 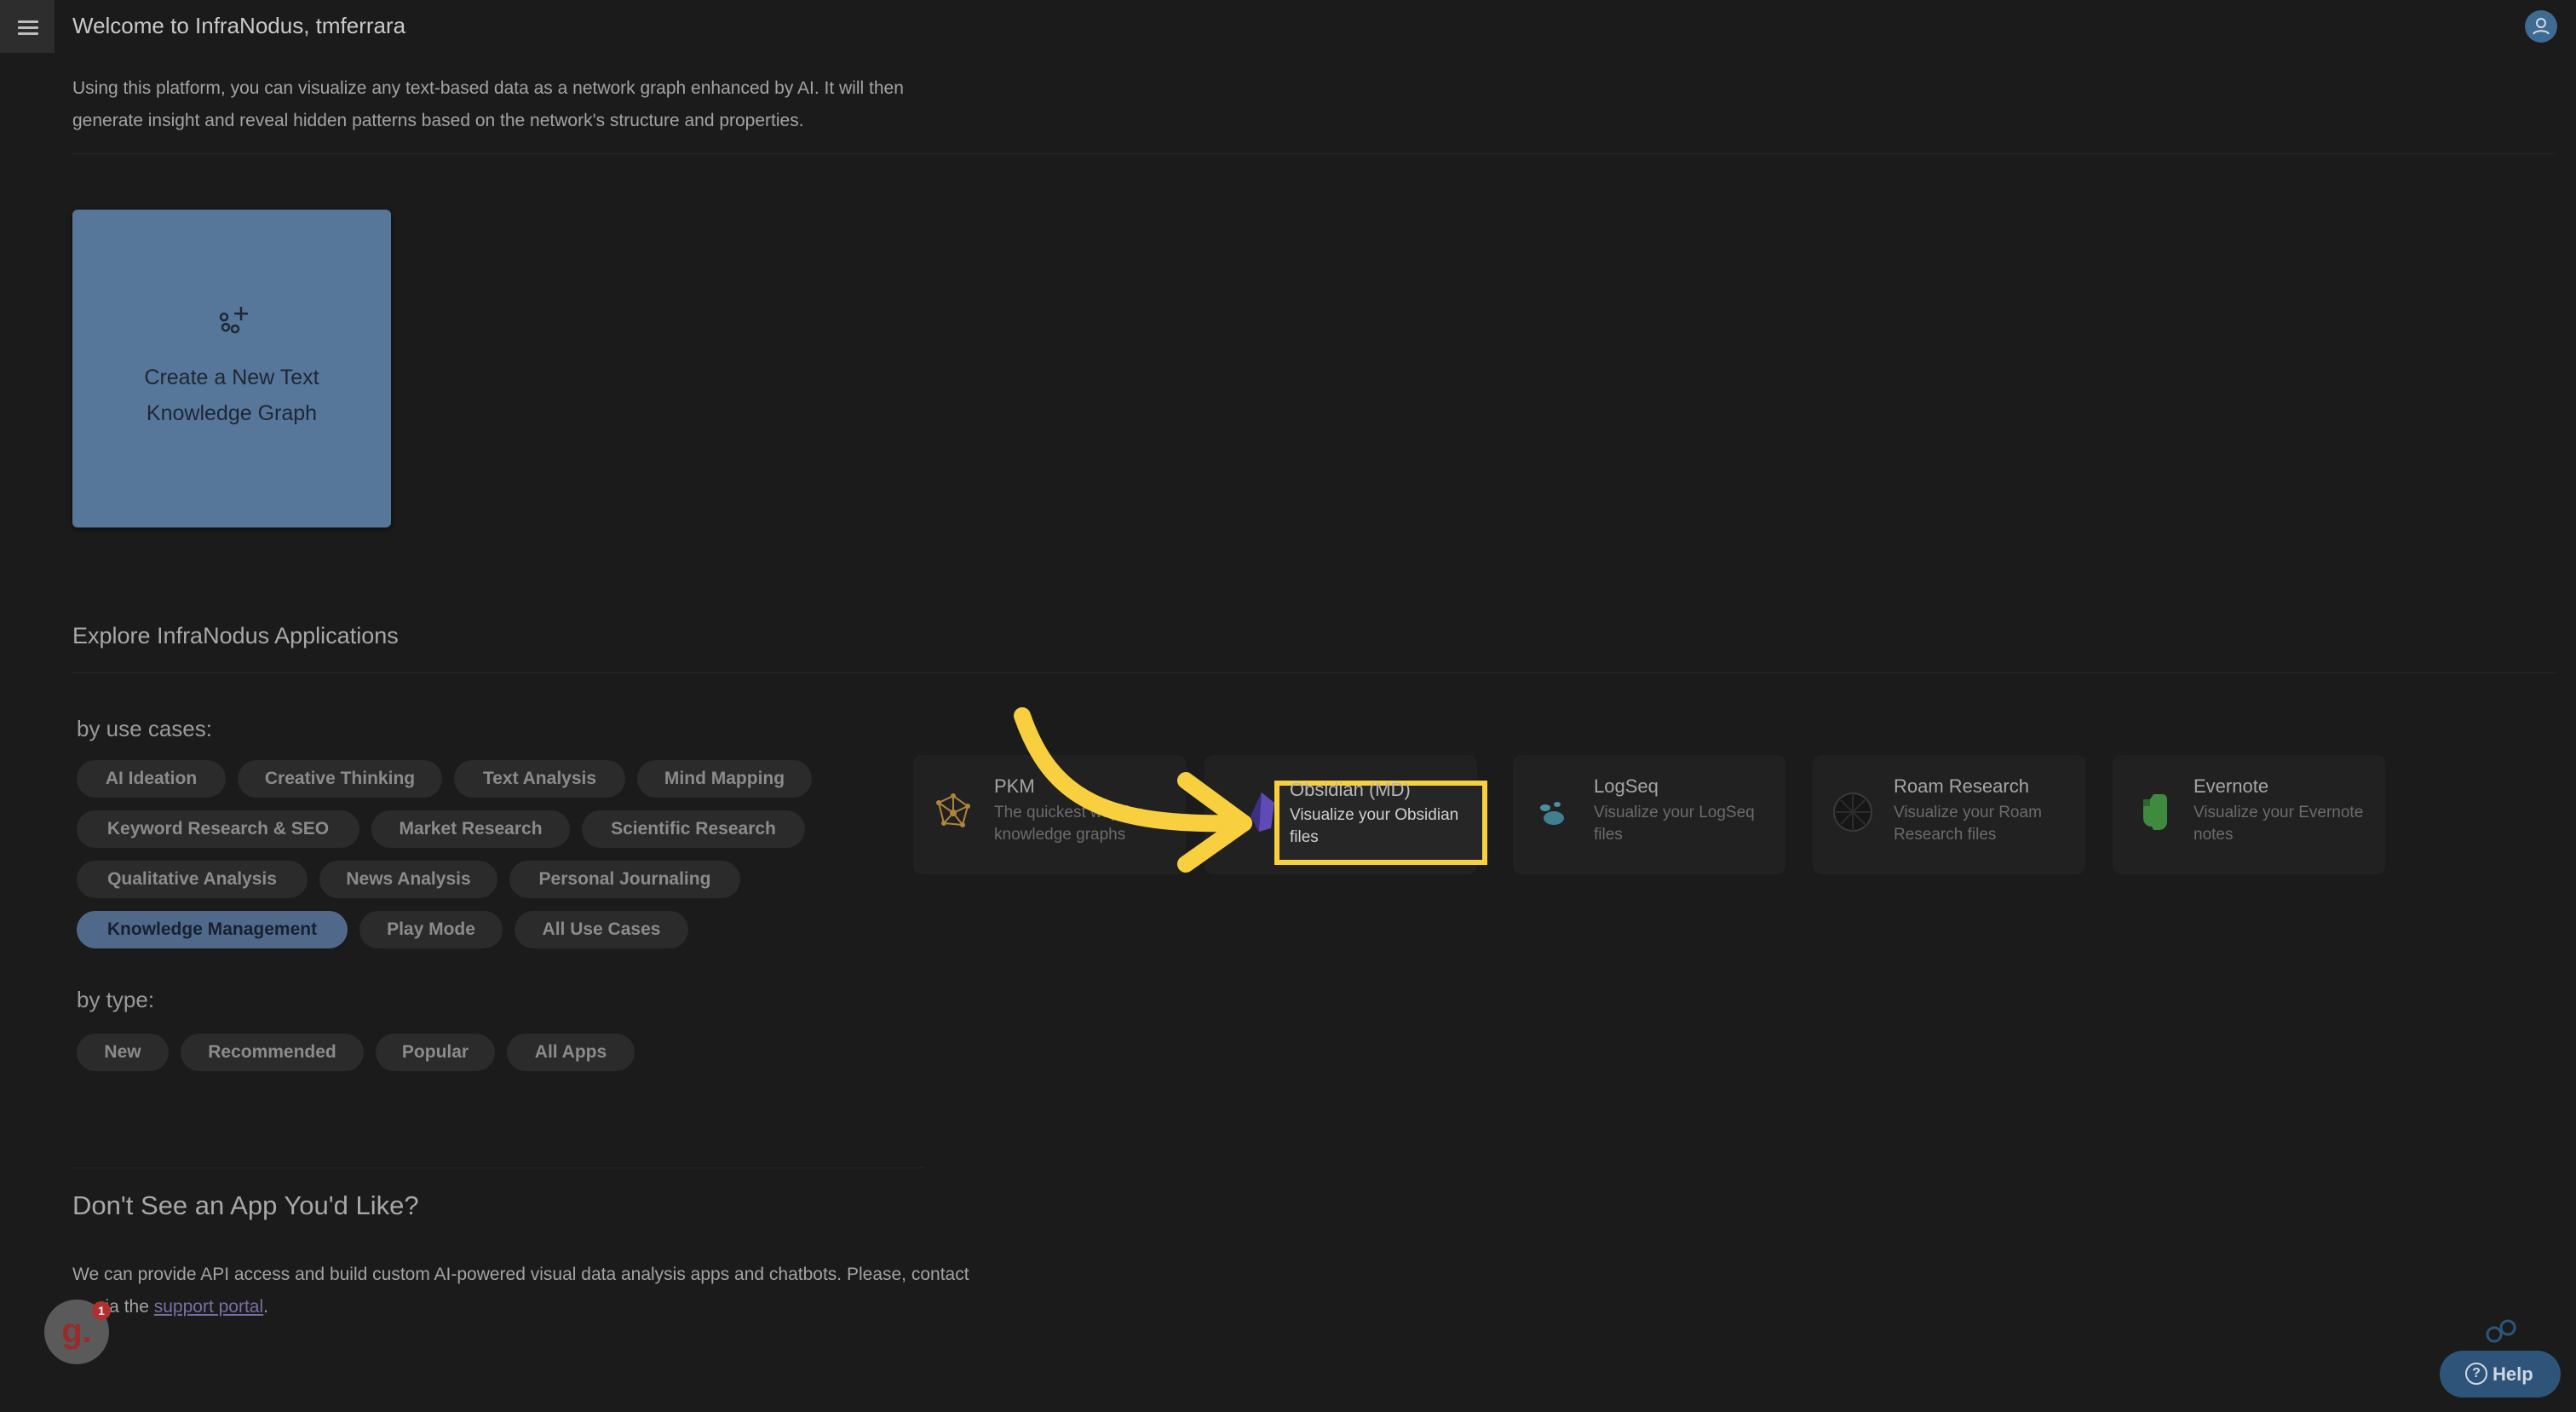 I want to click on app-card-logseq: LogSeq Visualize your LogSeq files, so click(x=1649, y=815).